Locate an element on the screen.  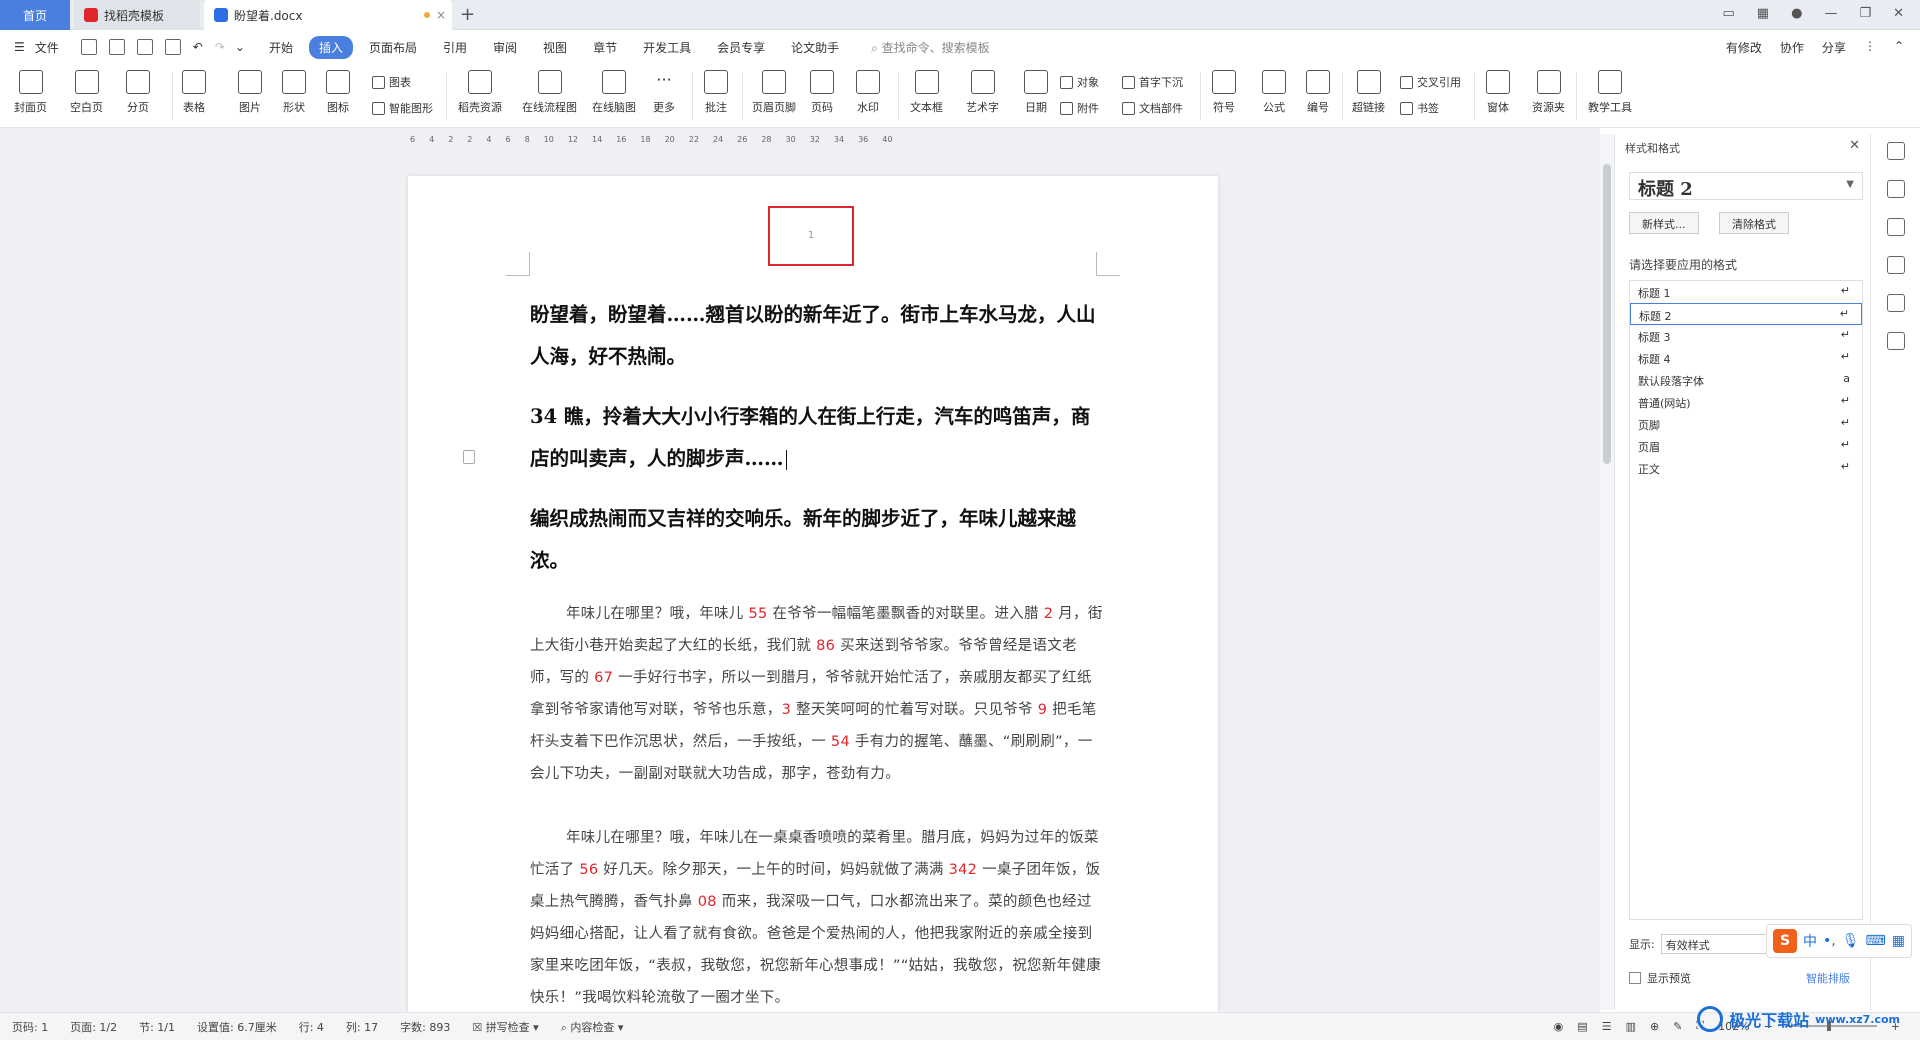
image-tools-icon is located at coordinates (1896, 265).